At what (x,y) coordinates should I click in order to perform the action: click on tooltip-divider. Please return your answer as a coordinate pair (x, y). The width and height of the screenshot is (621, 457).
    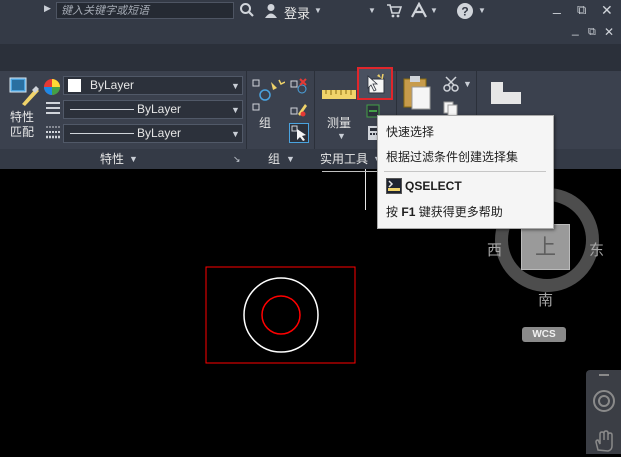
    Looking at the image, I should click on (465, 171).